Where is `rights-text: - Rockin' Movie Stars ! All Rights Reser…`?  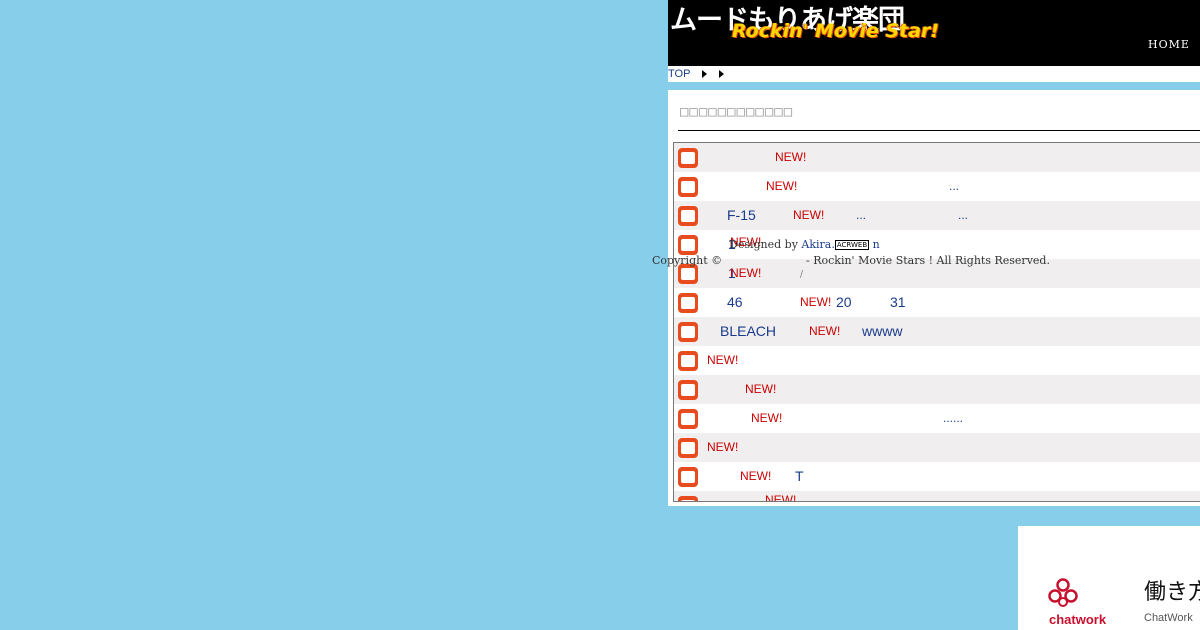
rights-text: - Rockin' Movie Stars ! All Rights Reser… is located at coordinates (928, 260).